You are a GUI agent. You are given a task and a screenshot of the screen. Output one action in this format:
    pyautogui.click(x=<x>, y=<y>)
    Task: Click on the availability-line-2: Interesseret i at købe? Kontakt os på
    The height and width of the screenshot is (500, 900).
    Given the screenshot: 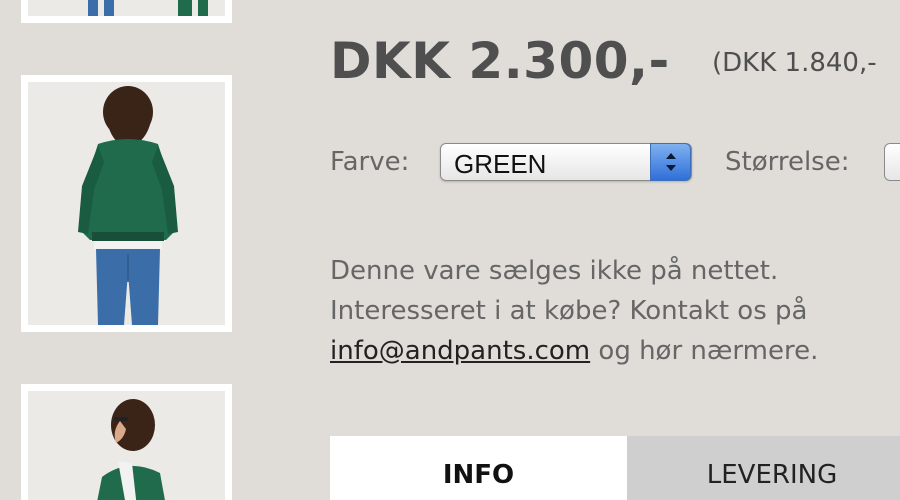 What is the action you would take?
    pyautogui.click(x=569, y=311)
    